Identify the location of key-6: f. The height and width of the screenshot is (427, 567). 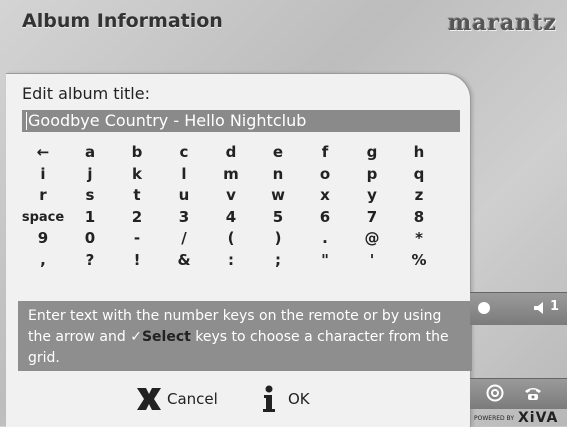
(325, 153).